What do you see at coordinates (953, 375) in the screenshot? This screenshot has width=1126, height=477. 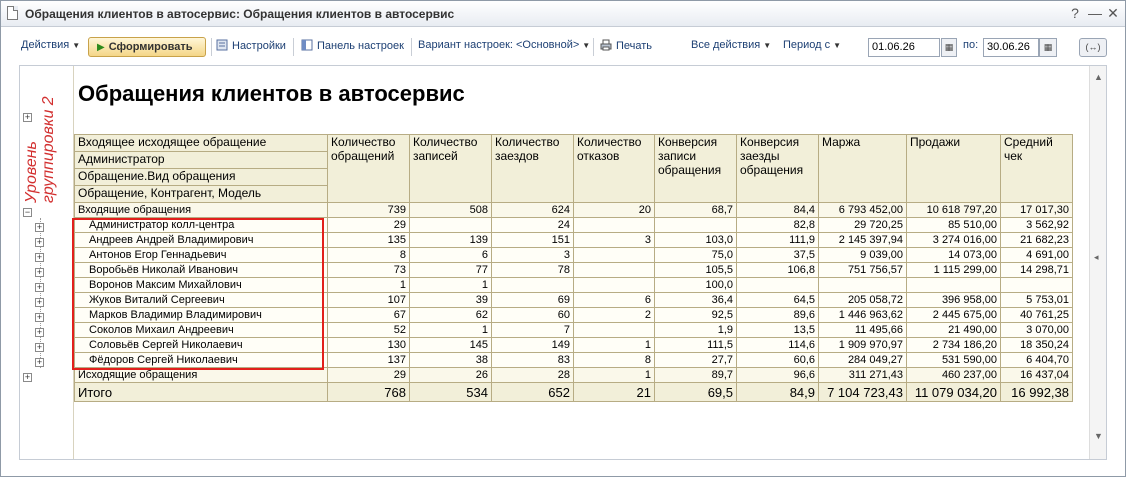 I see `value-cell: 460 237,00` at bounding box center [953, 375].